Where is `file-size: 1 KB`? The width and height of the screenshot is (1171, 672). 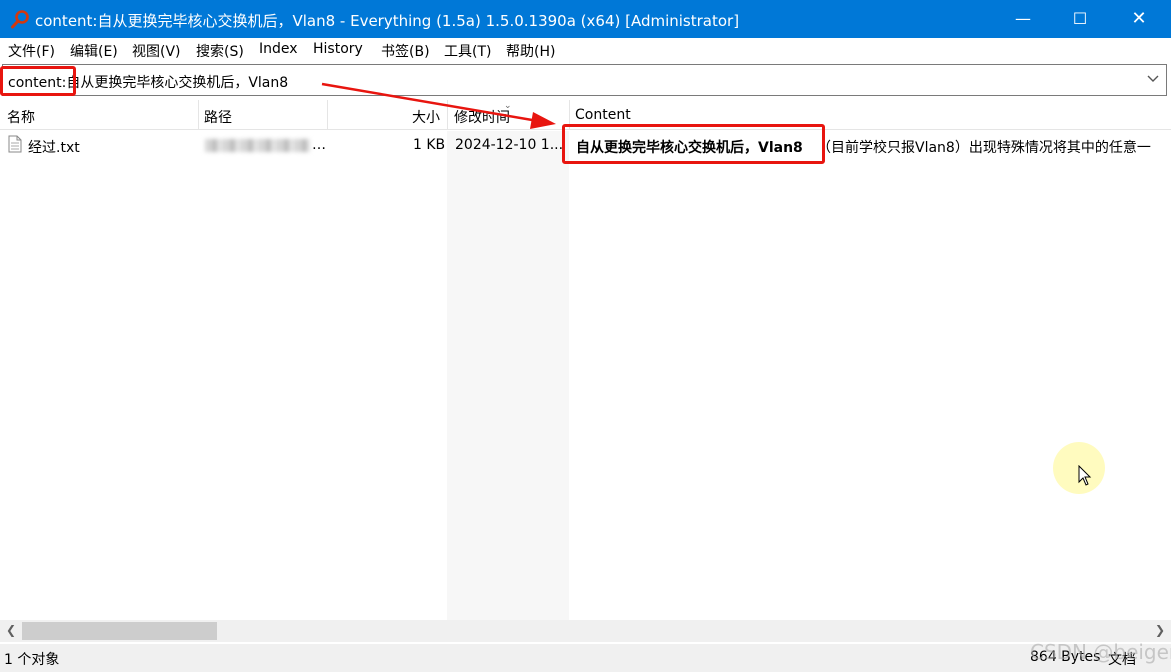 file-size: 1 KB is located at coordinates (429, 145).